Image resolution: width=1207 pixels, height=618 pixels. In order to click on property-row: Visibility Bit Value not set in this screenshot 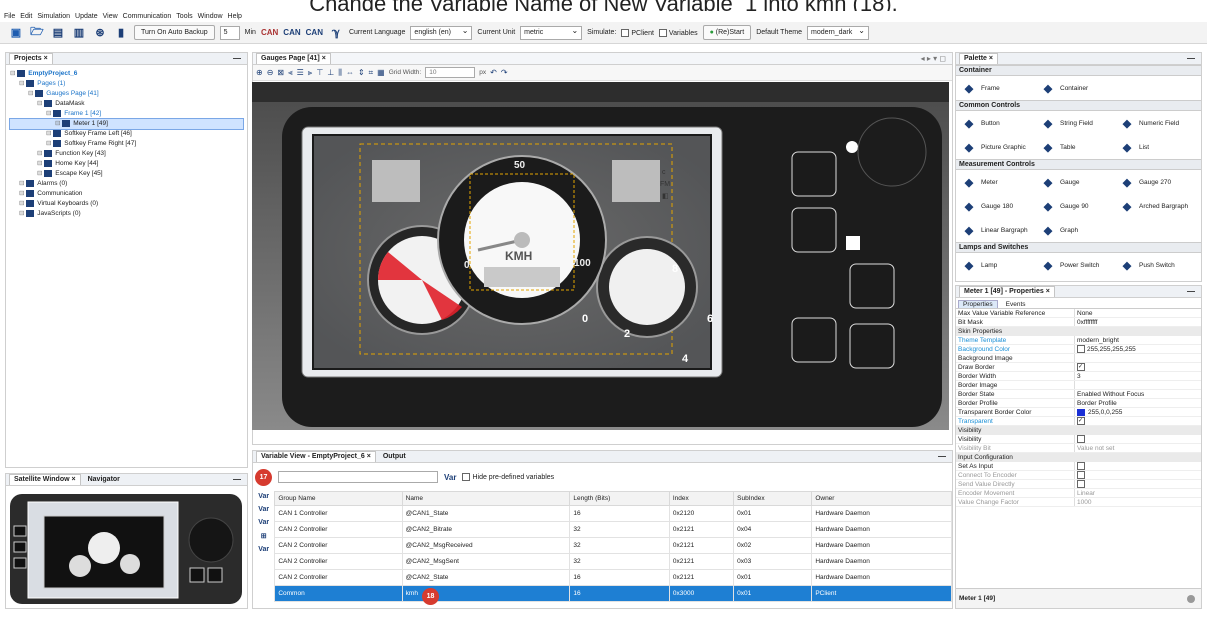, I will do `click(1078, 448)`.